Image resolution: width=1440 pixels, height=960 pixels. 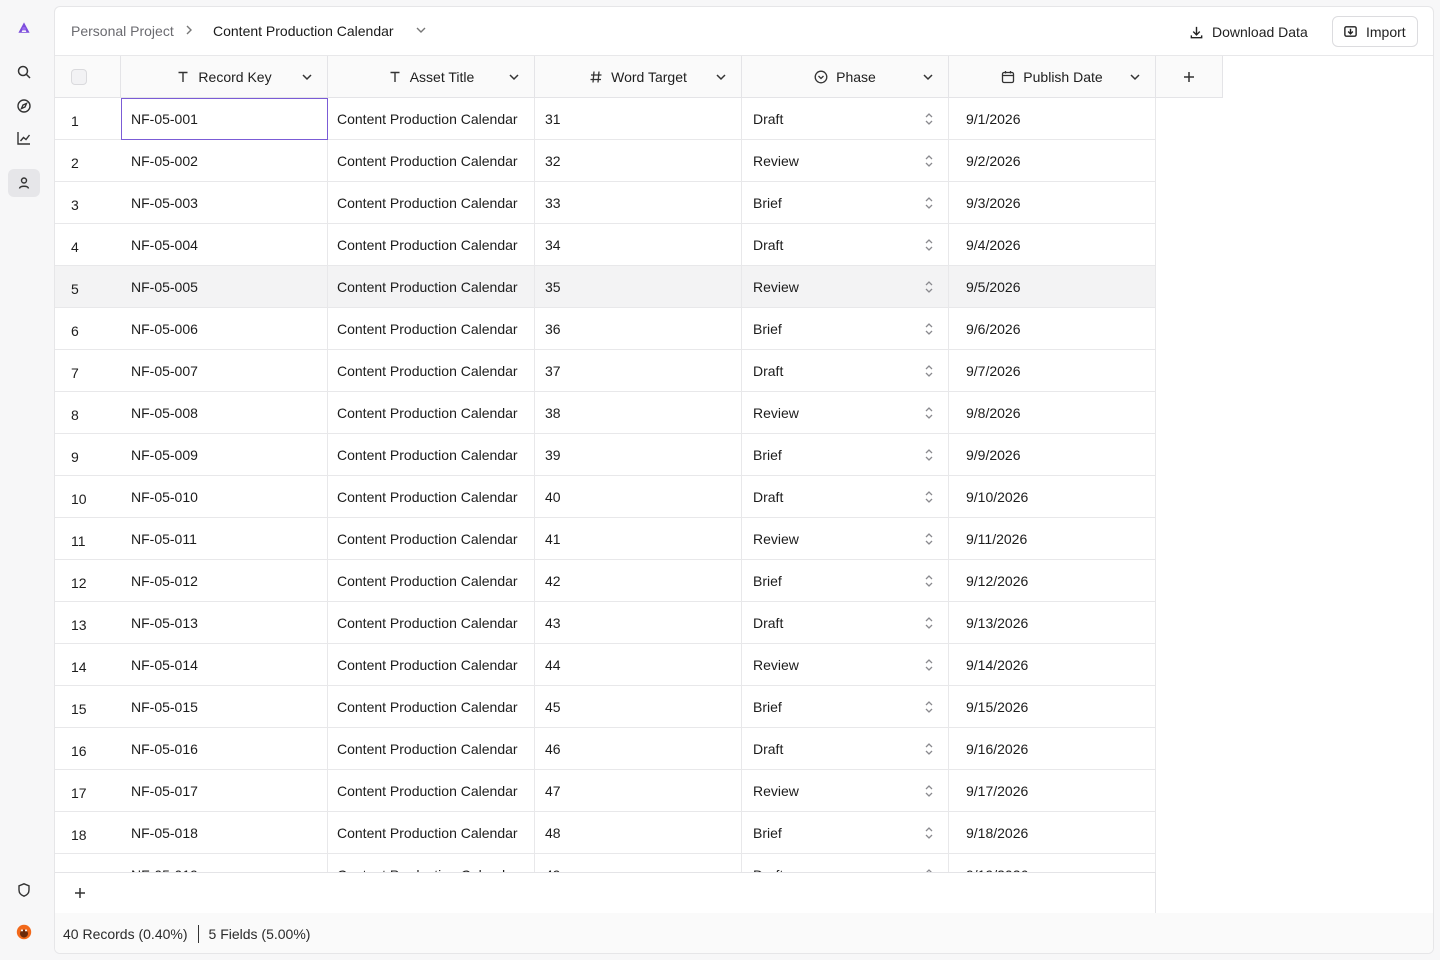 What do you see at coordinates (1052, 791) in the screenshot?
I see `cell-publish-date: 9/17/2026` at bounding box center [1052, 791].